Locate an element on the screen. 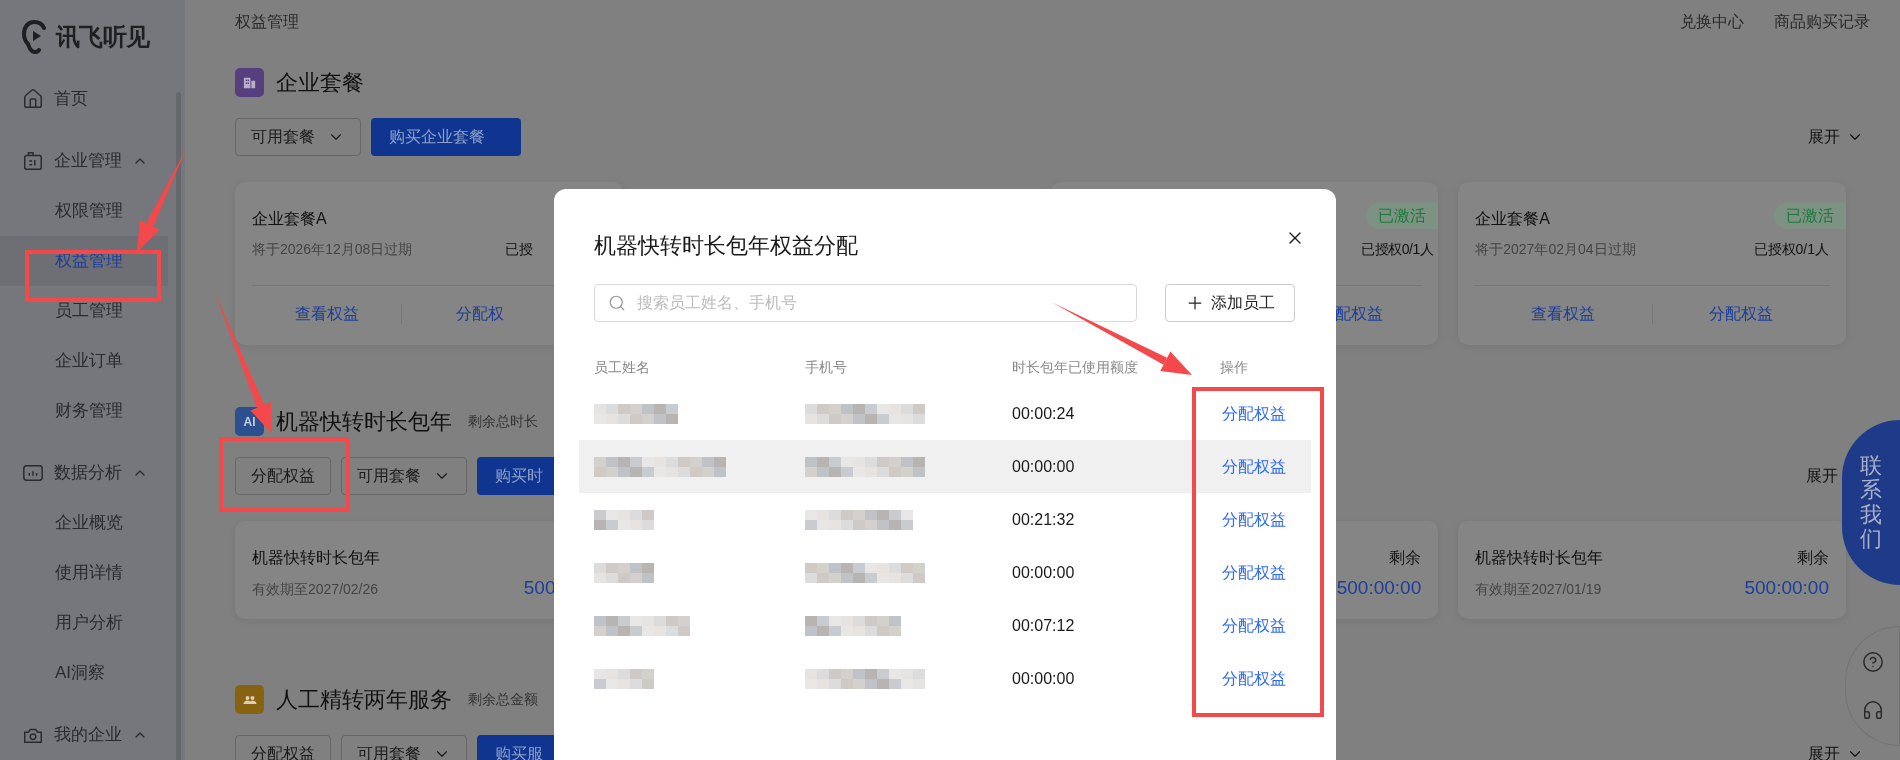 This screenshot has width=1900, height=760. sidebar-item: 数据分析 is located at coordinates (92, 473).